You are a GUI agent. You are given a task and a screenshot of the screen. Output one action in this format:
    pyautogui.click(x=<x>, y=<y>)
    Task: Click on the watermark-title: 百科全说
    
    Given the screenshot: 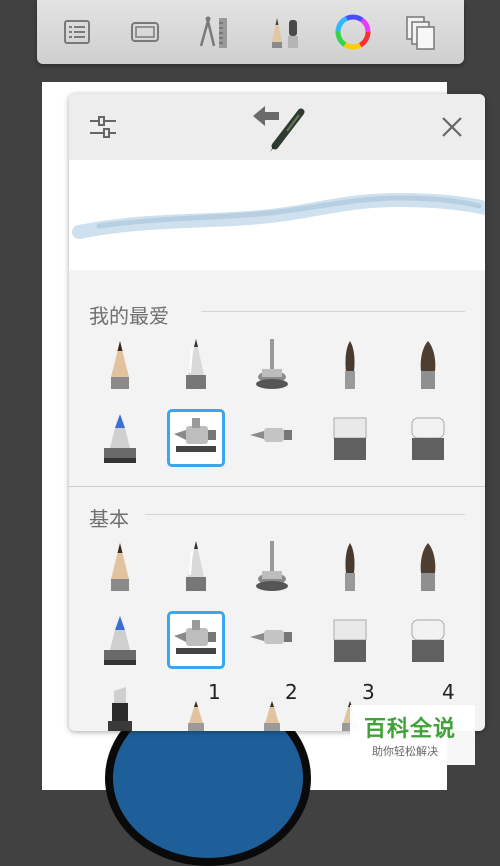 What is the action you would take?
    pyautogui.click(x=410, y=729)
    